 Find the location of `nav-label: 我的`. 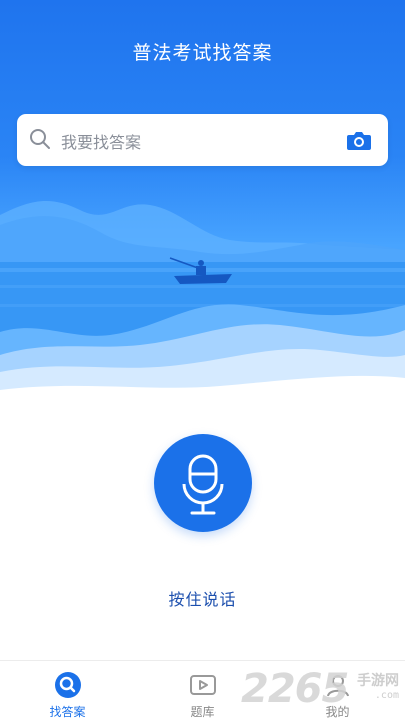

nav-label: 我的 is located at coordinates (337, 712).